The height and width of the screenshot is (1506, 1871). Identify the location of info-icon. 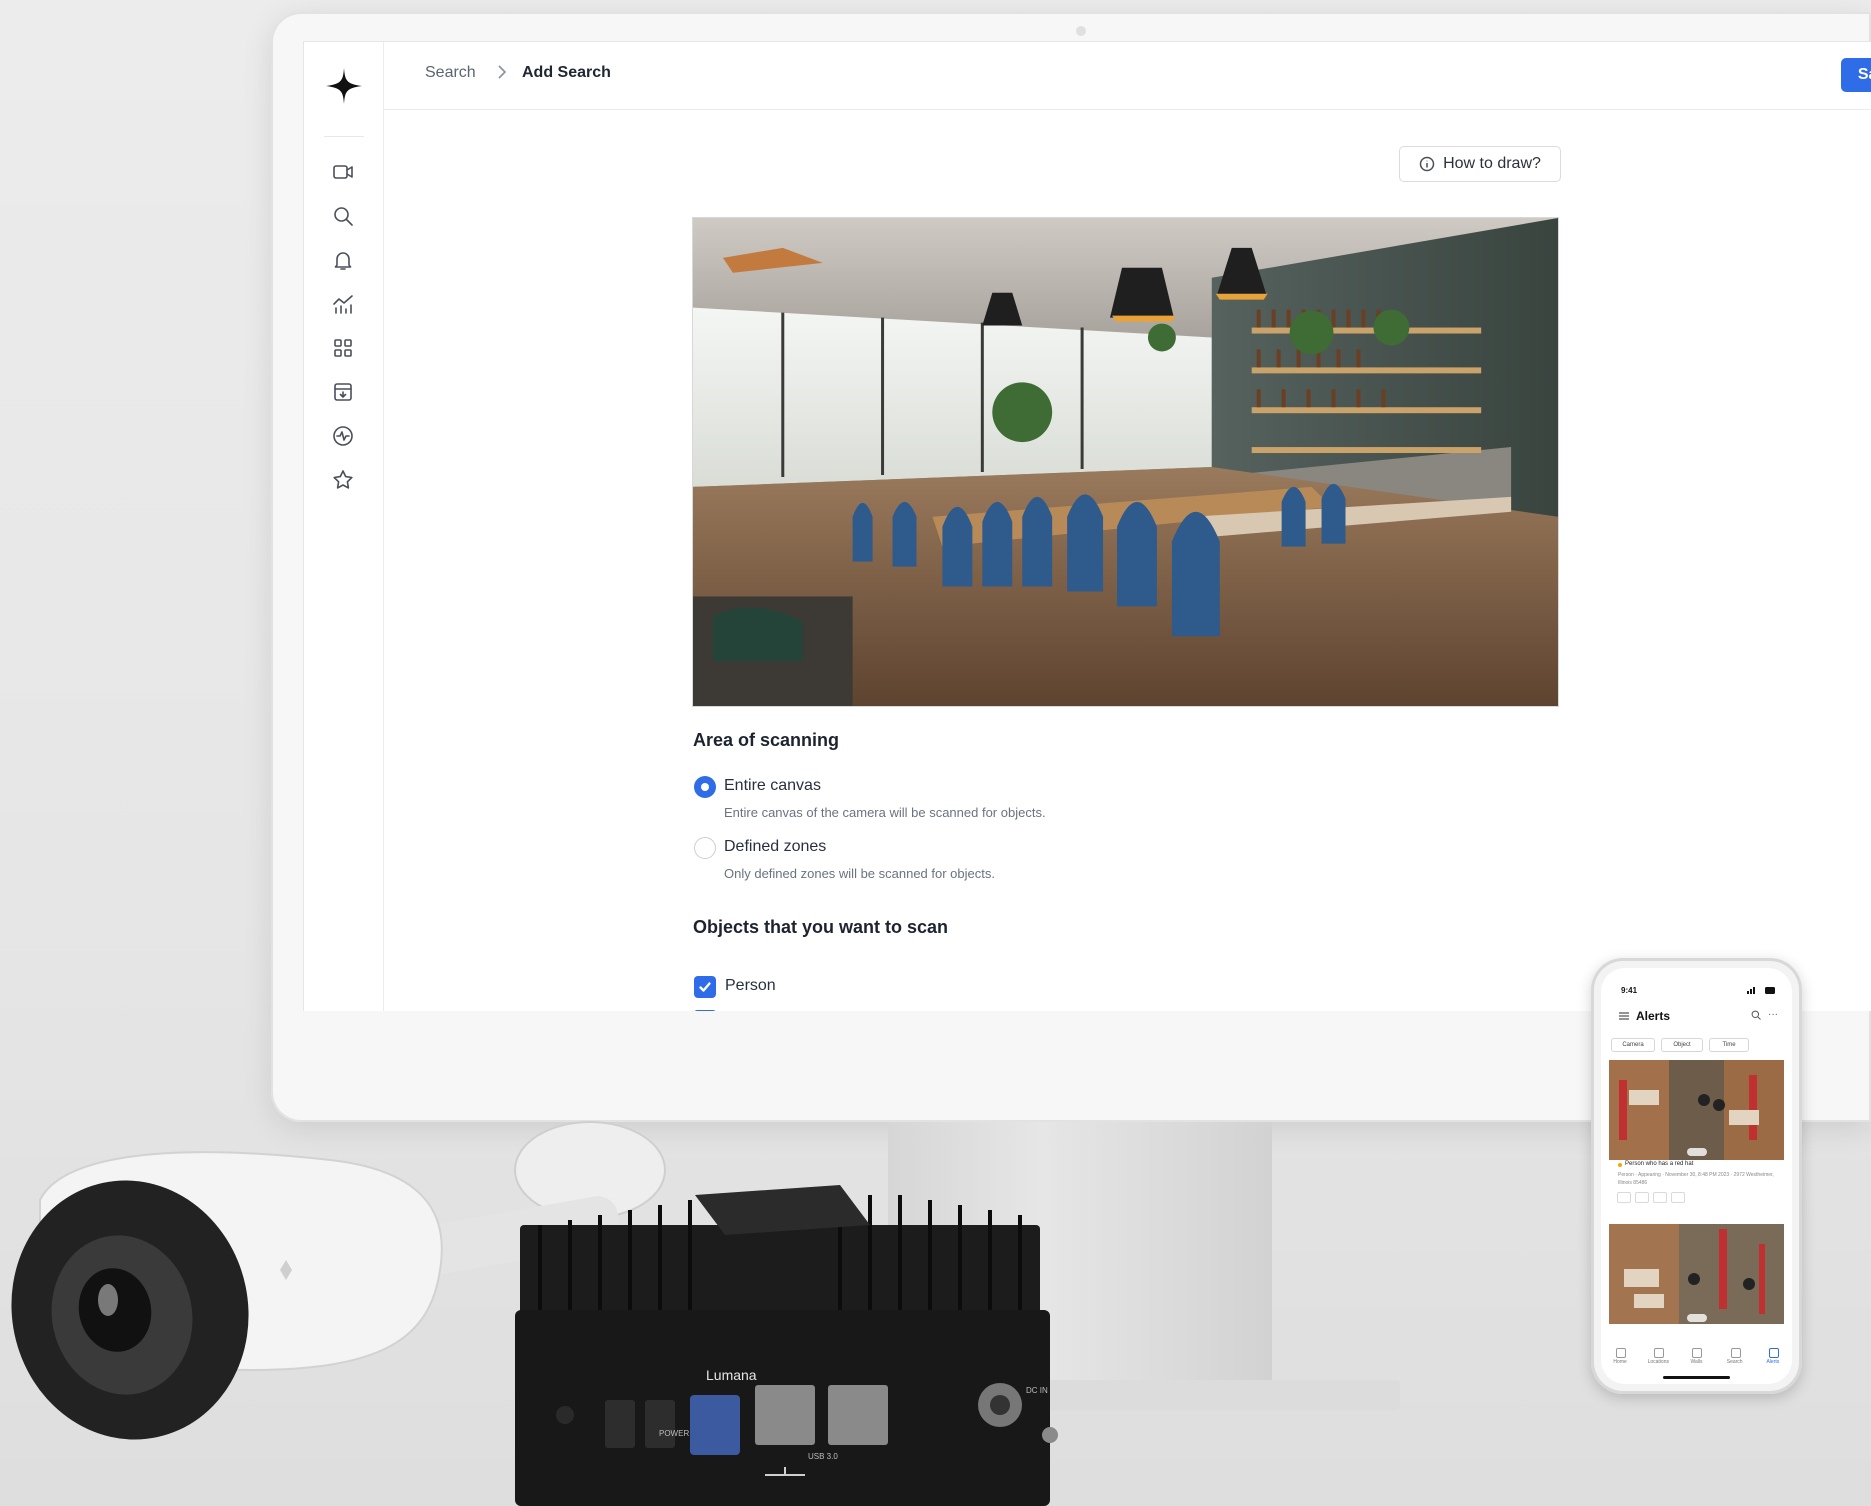
(1427, 164).